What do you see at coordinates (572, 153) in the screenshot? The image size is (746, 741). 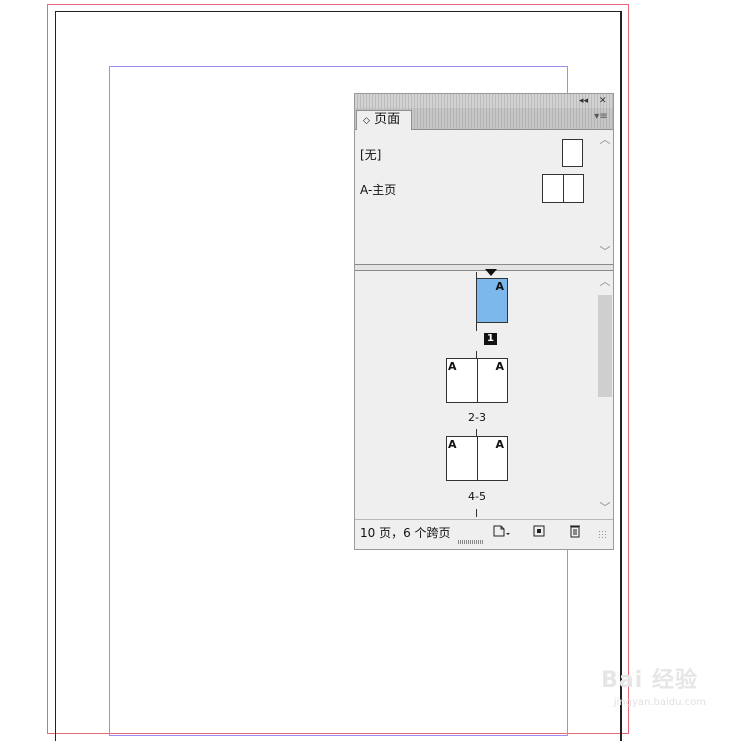 I see `master-thumbnail` at bounding box center [572, 153].